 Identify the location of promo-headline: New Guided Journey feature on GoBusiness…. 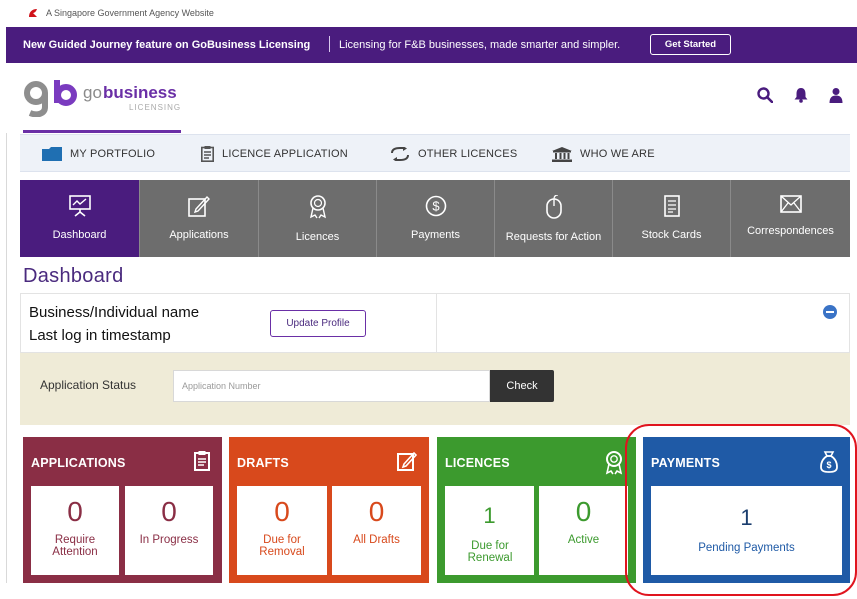
(167, 45).